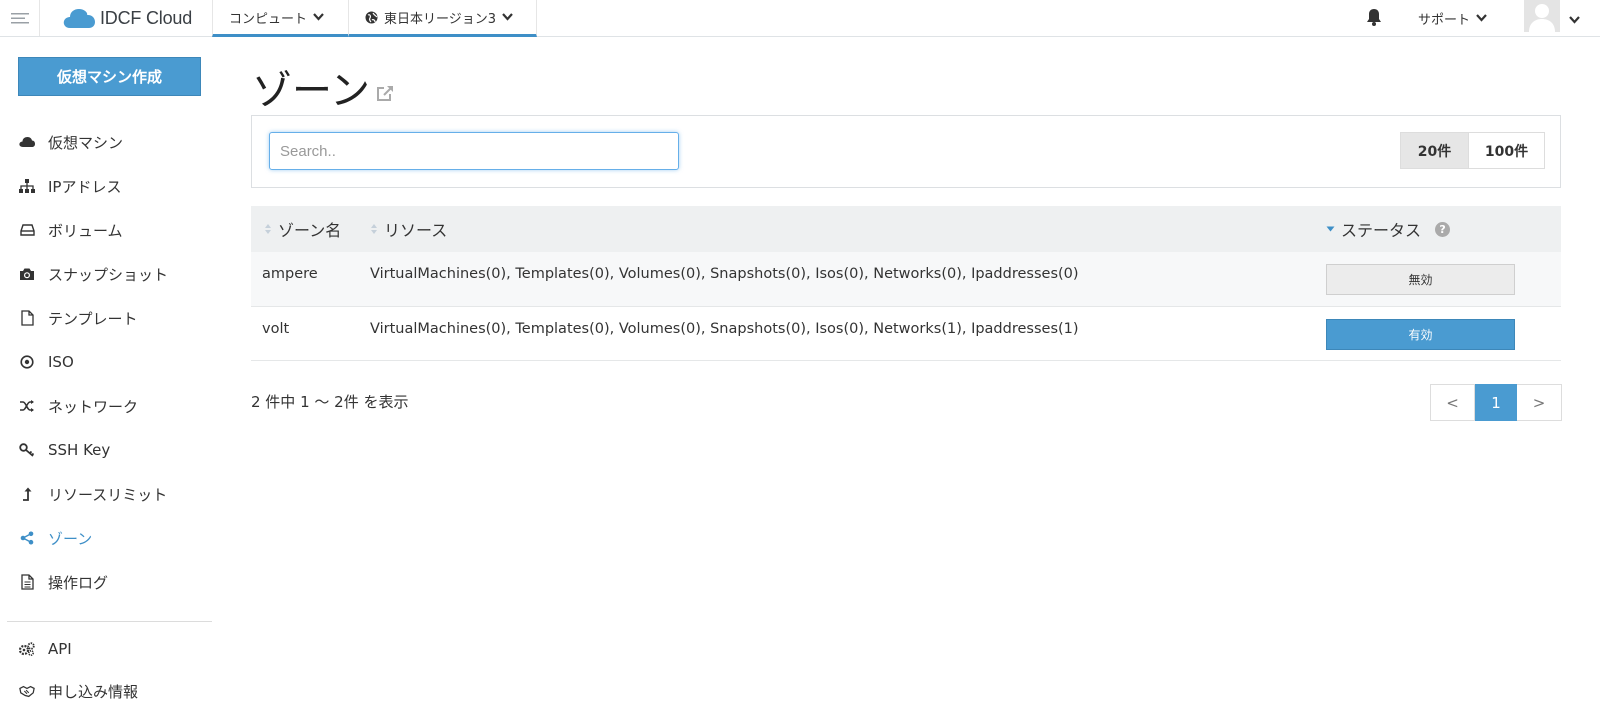 This screenshot has width=1600, height=705. I want to click on pagination-next-button: >, so click(1539, 402).